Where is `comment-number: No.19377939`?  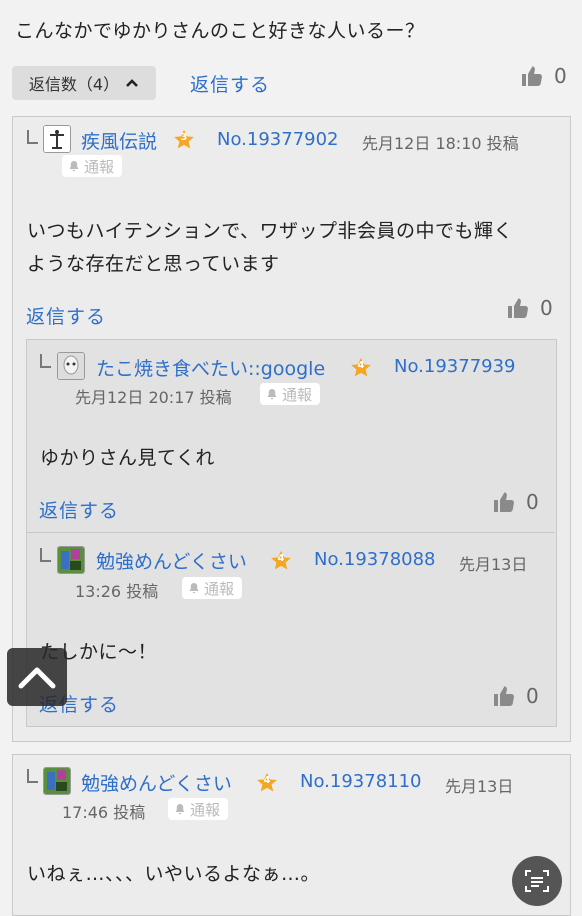
comment-number: No.19377939 is located at coordinates (455, 366).